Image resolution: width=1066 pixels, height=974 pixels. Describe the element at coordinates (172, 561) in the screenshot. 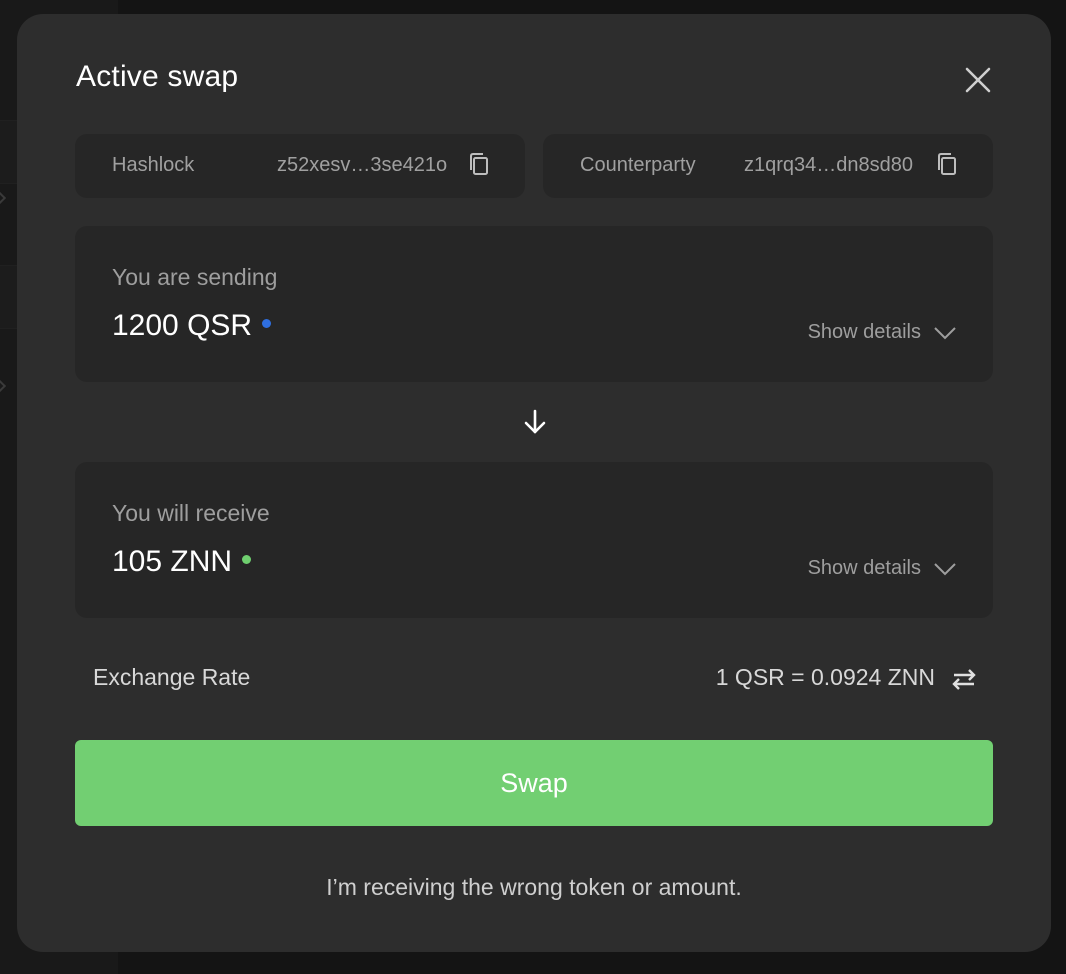

I see `receiving-amount-text: 105 ZNN` at that location.